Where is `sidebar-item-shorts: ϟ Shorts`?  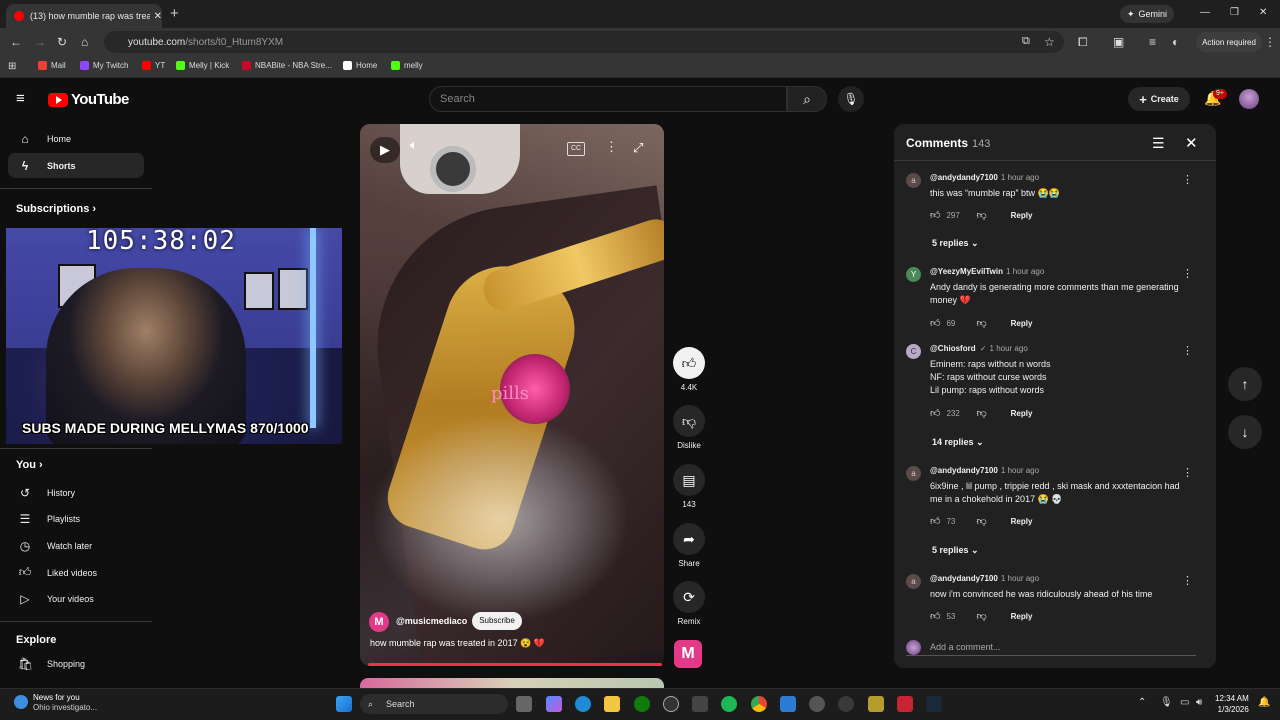
sidebar-item-shorts: ϟ Shorts is located at coordinates (76, 165).